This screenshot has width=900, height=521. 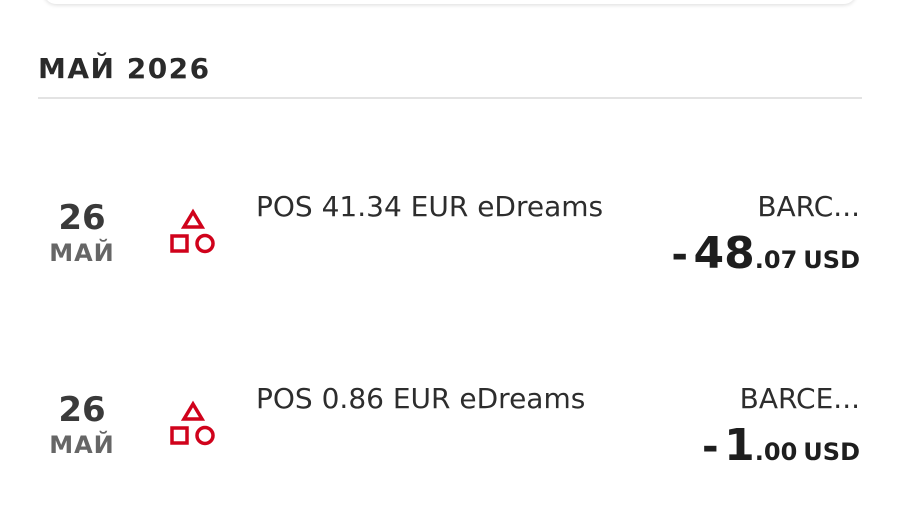 What do you see at coordinates (421, 398) in the screenshot?
I see `transaction-description: POS 0.86 EUR eDreams` at bounding box center [421, 398].